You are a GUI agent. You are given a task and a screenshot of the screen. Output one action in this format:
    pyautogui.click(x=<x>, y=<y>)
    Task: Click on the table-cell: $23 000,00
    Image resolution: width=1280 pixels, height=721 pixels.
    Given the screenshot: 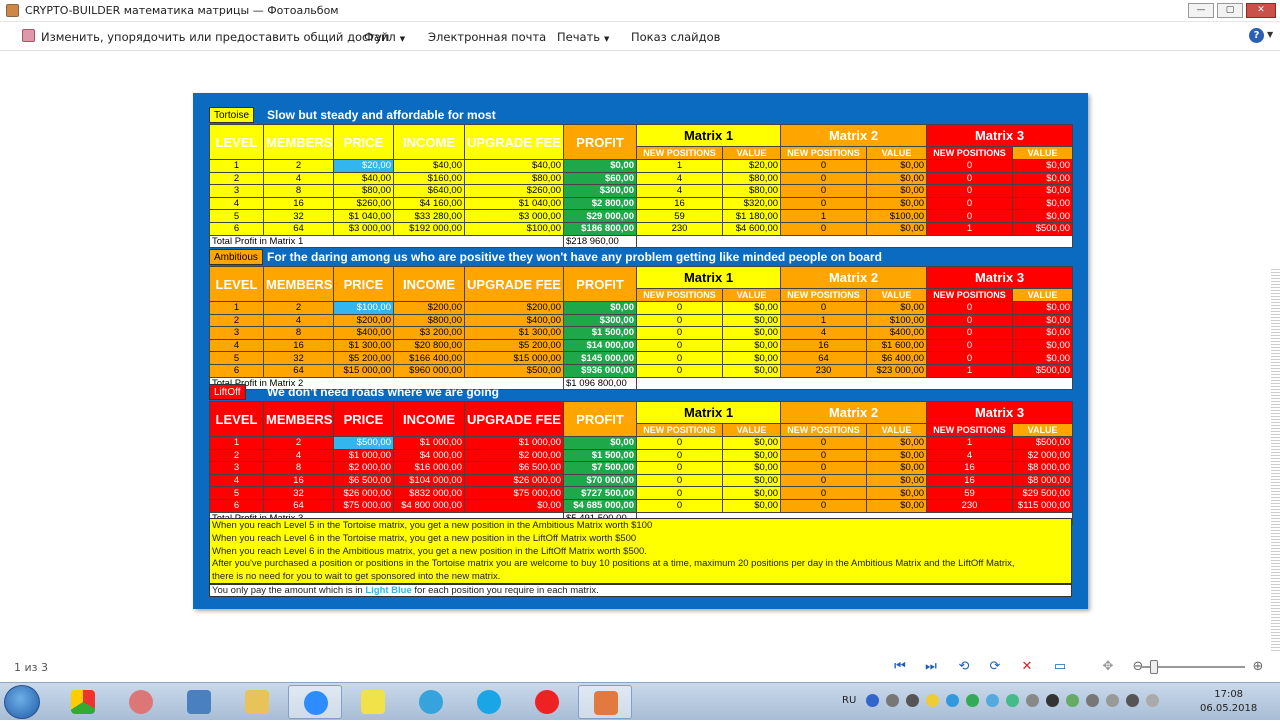 What is the action you would take?
    pyautogui.click(x=897, y=370)
    